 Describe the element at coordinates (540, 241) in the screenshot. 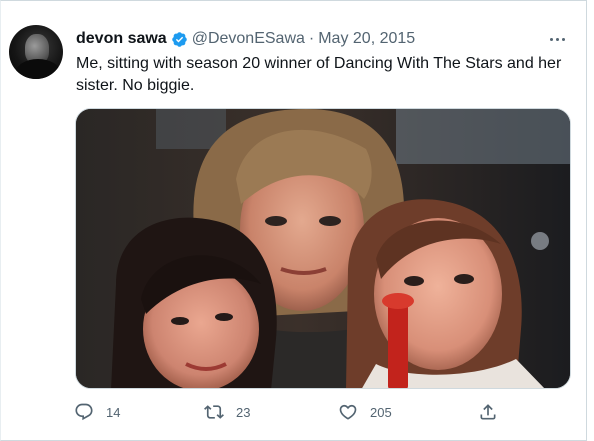

I see `photo-light-flare` at that location.